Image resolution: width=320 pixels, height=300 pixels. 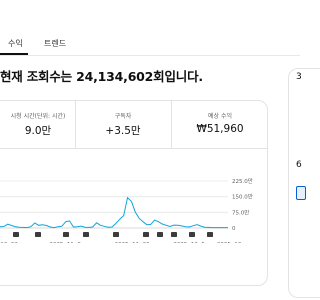 What do you see at coordinates (299, 77) in the screenshot?
I see `side-panel-value: 3` at bounding box center [299, 77].